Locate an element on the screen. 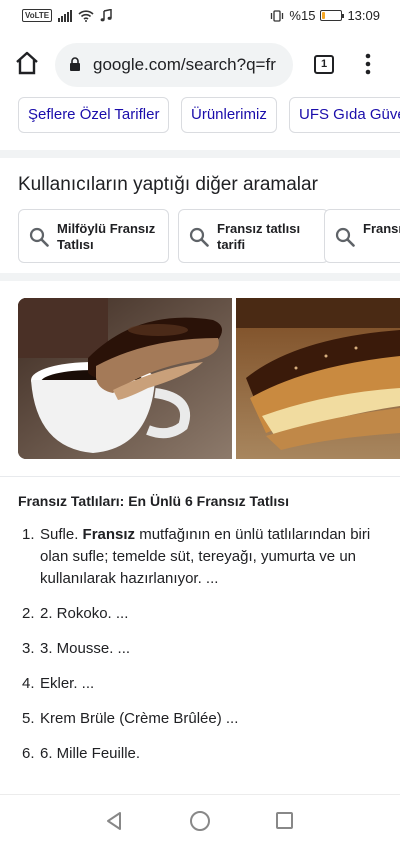 The width and height of the screenshot is (400, 844). related-search-label: Fransız pastalar is located at coordinates (381, 228).